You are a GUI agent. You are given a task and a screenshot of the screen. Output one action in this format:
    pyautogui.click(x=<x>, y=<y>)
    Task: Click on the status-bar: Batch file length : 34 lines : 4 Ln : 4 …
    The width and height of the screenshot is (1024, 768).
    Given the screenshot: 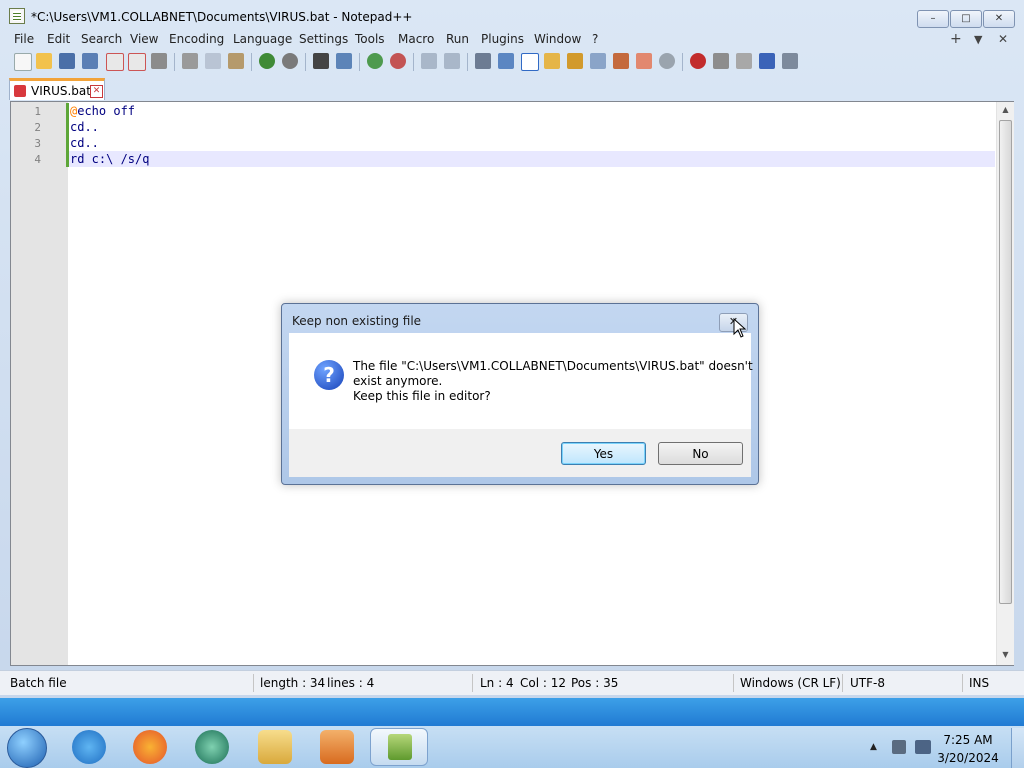 What is the action you would take?
    pyautogui.click(x=512, y=682)
    